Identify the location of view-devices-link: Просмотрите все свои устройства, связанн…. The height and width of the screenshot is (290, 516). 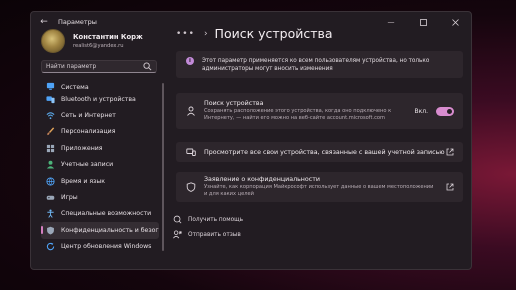
(319, 152).